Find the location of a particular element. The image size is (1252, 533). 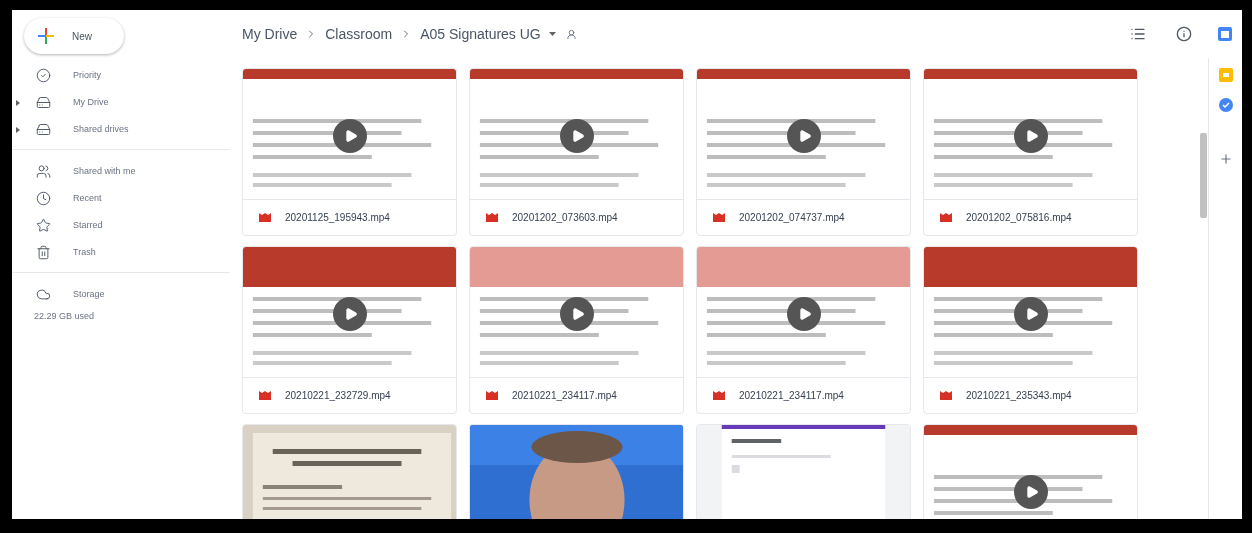

task-icon is located at coordinates (1225, 105).